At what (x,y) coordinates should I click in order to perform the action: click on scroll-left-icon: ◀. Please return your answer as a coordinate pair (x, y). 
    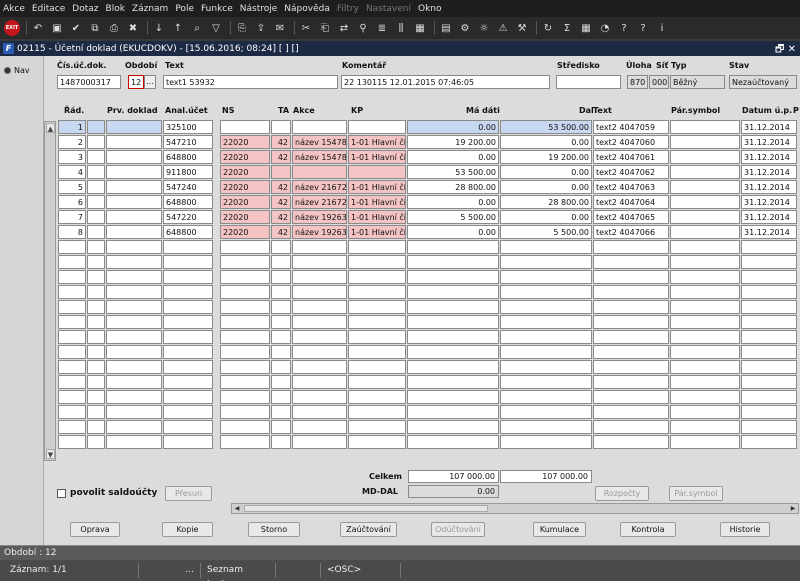
    Looking at the image, I should click on (237, 508).